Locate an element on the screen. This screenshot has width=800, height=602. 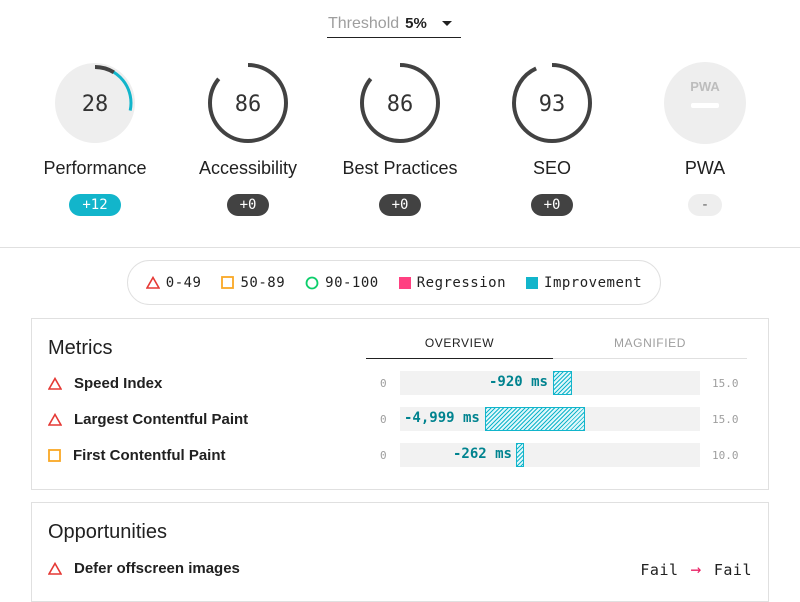
gauge-accessibility: 86 Accessibility +0 is located at coordinates (248, 138).